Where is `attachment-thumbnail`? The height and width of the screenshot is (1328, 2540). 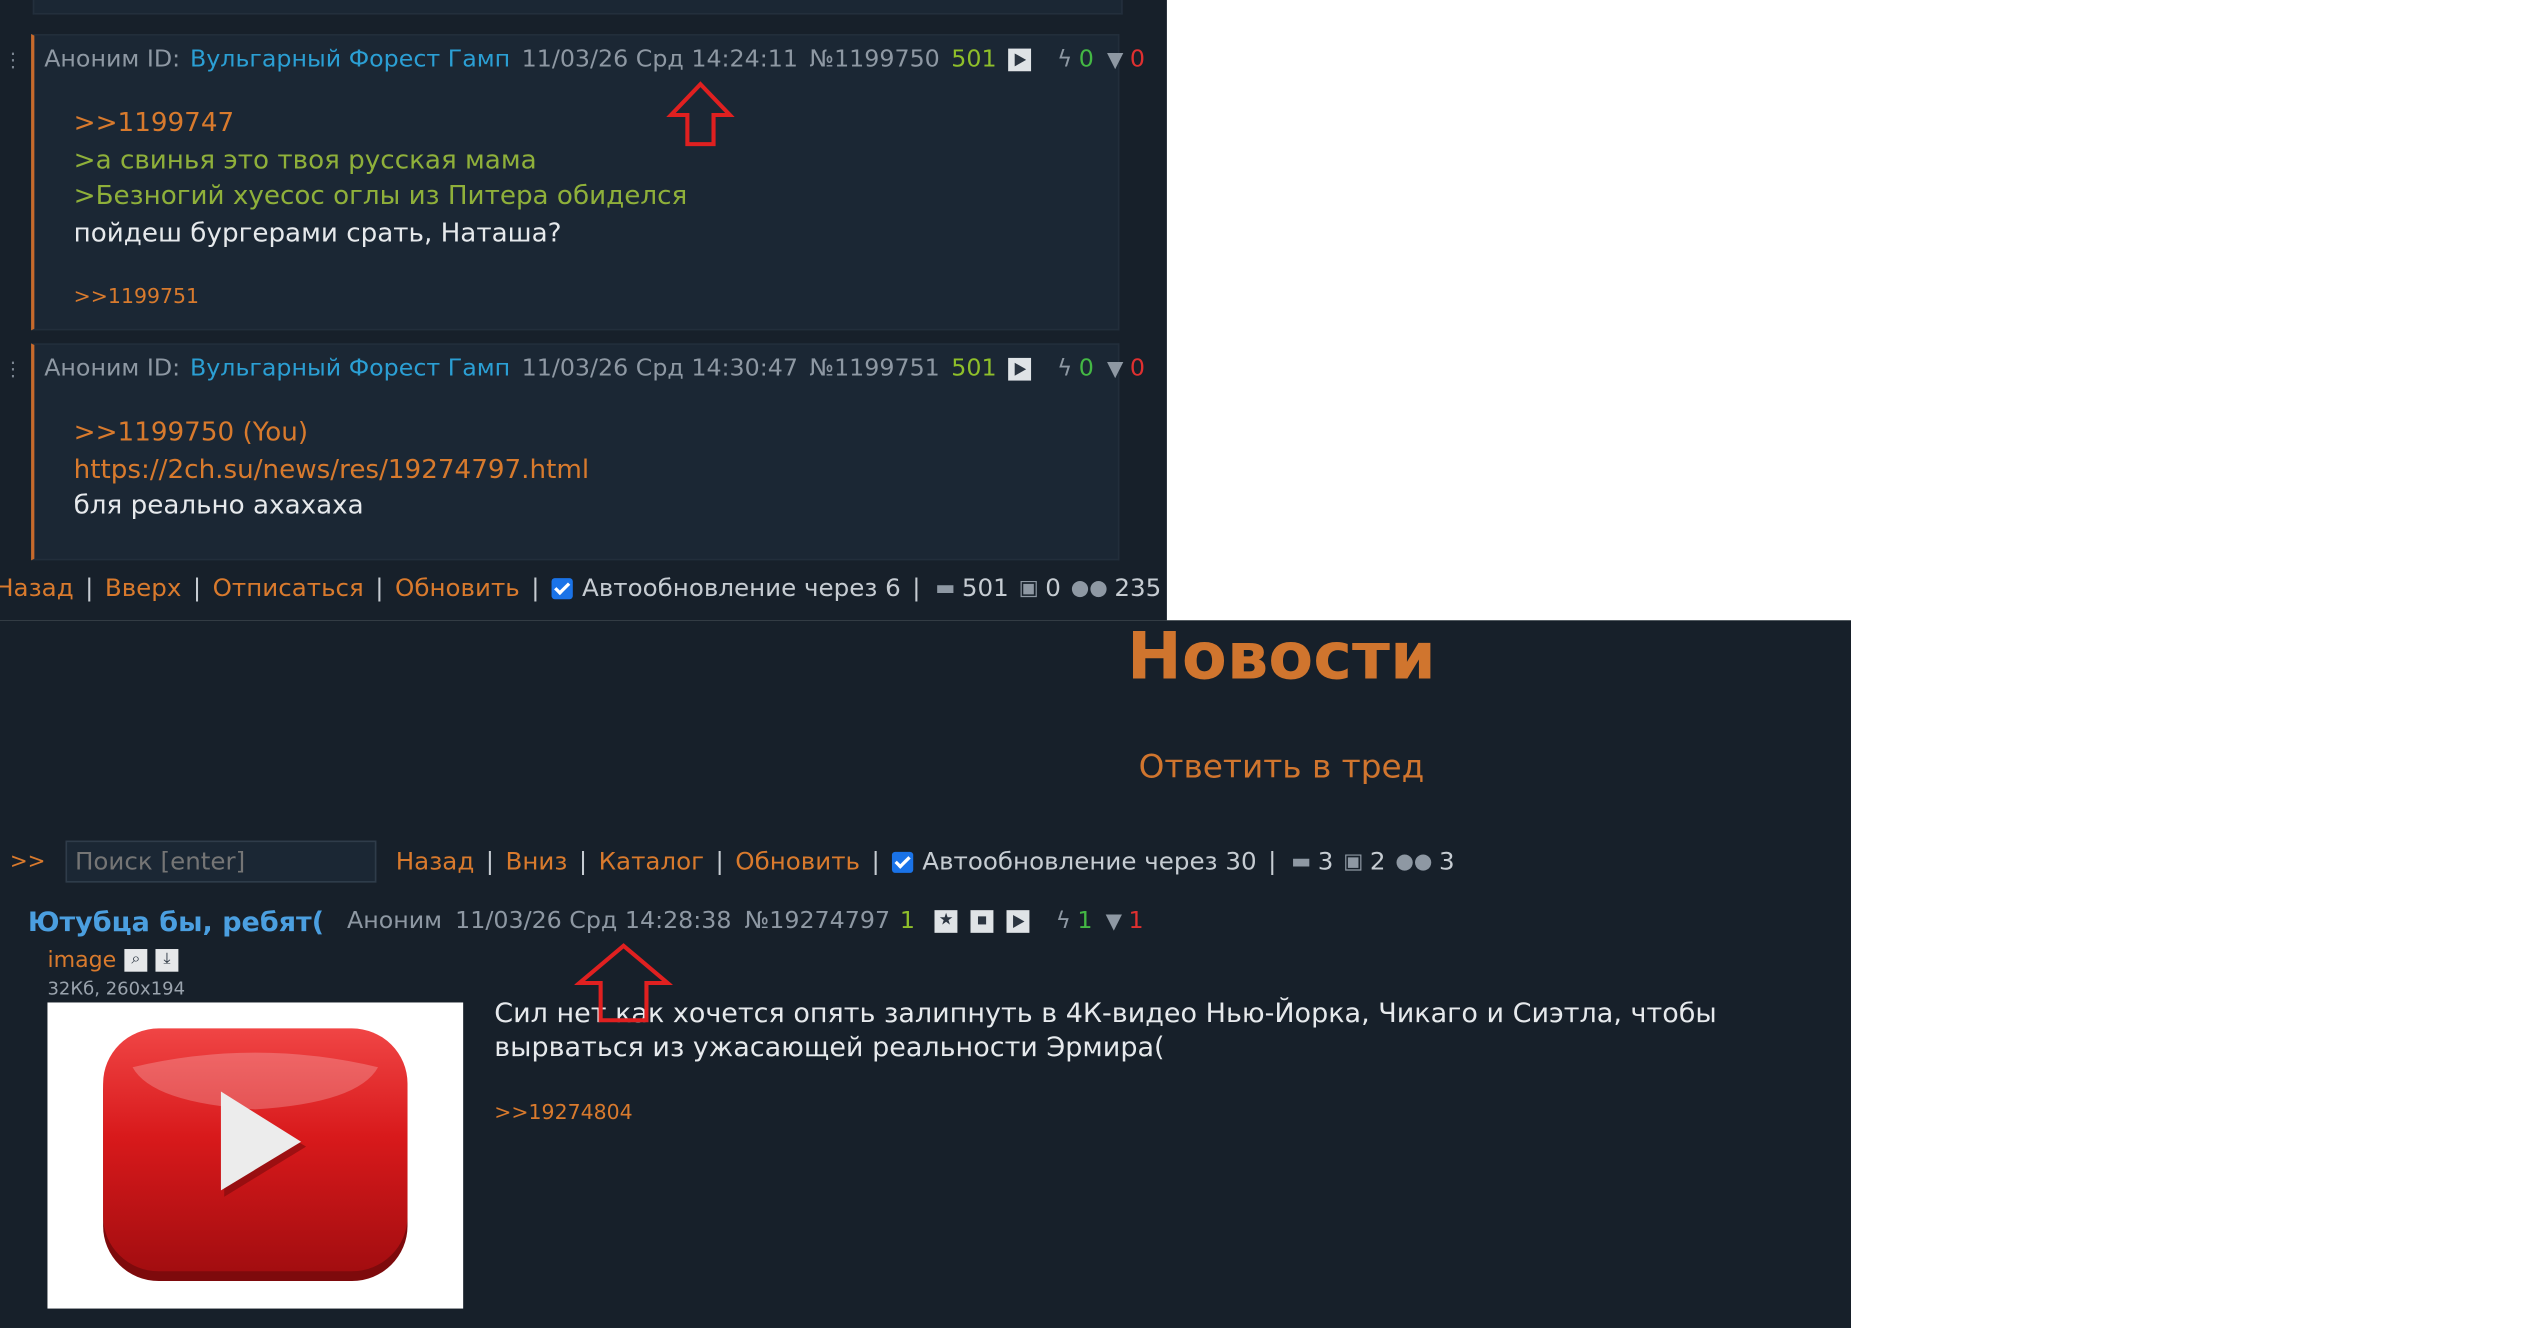 attachment-thumbnail is located at coordinates (255, 1155).